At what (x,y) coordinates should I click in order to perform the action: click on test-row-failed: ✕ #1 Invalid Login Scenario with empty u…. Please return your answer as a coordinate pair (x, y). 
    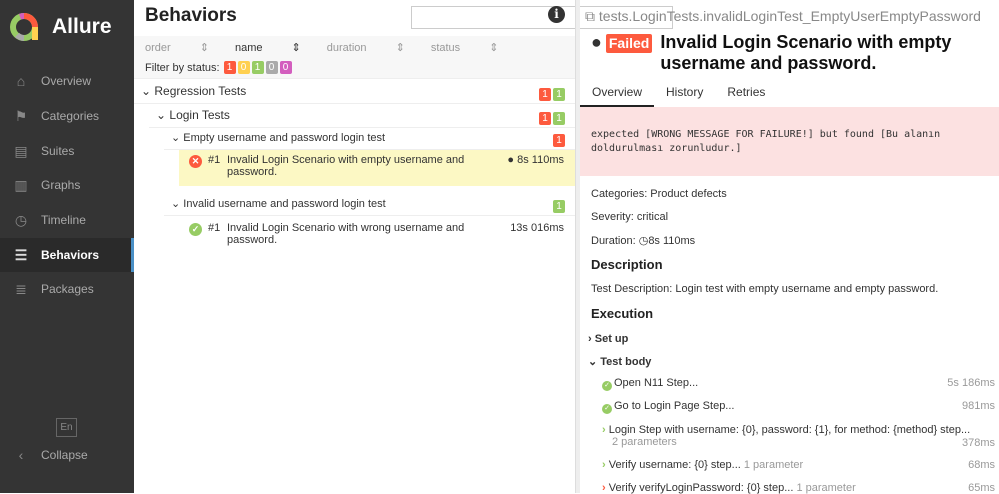
    Looking at the image, I should click on (377, 168).